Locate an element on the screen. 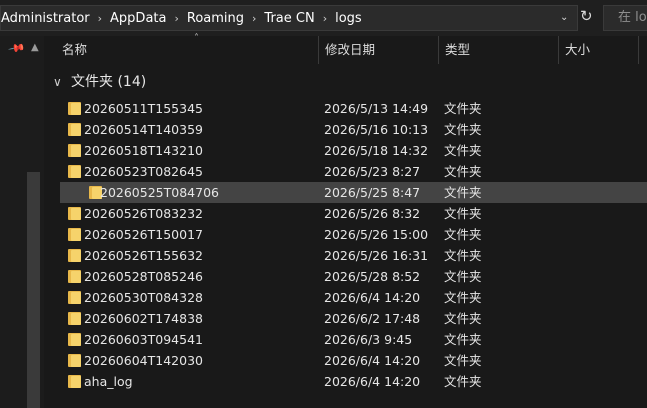  date-cell: 2026/6/2 17:48 is located at coordinates (372, 318).